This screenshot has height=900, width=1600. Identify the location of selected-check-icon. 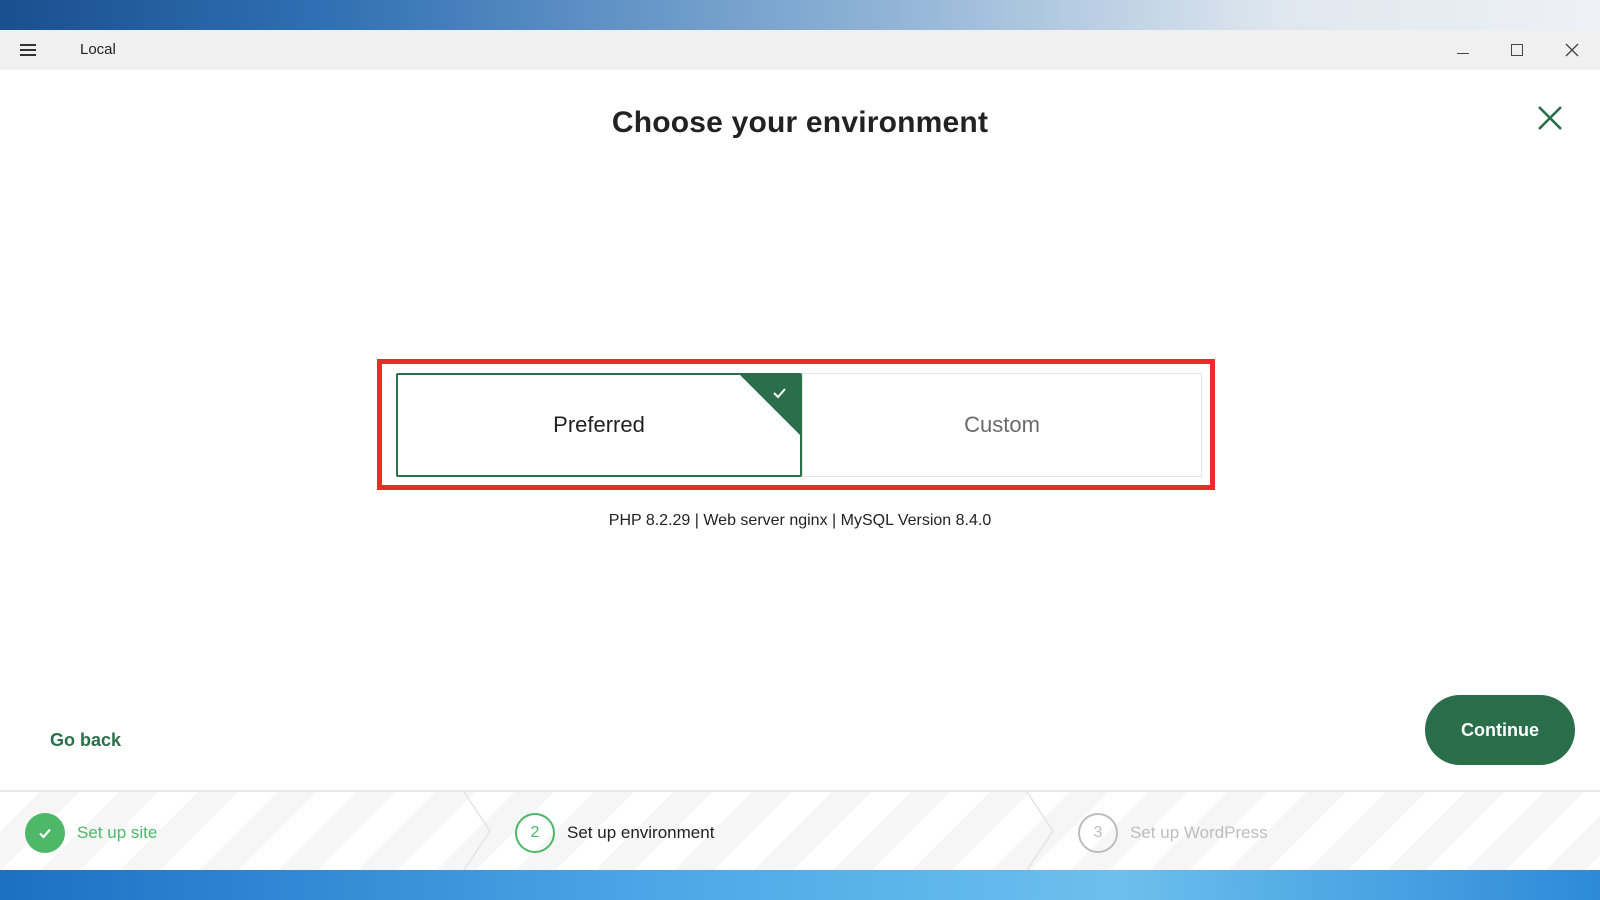
(769, 405).